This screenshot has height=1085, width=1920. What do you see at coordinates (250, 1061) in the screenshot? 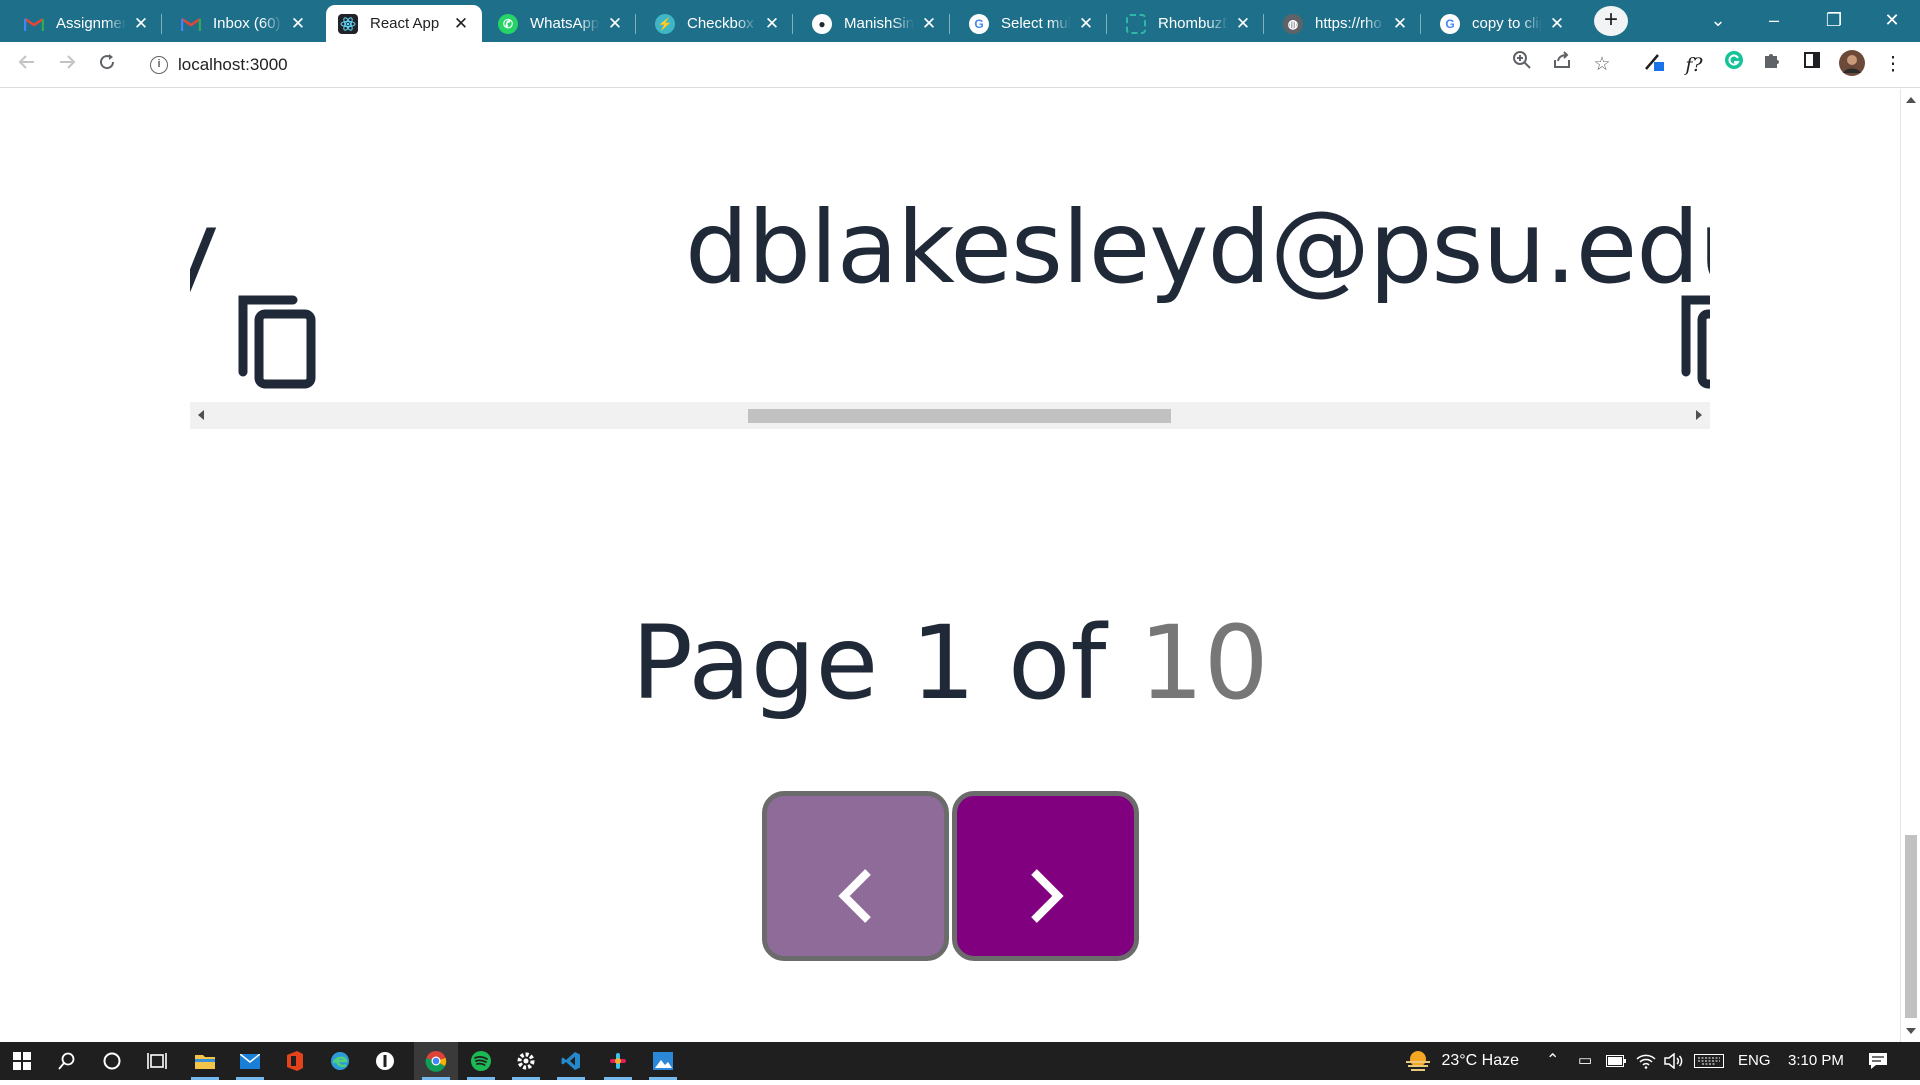
I see `mail-icon` at bounding box center [250, 1061].